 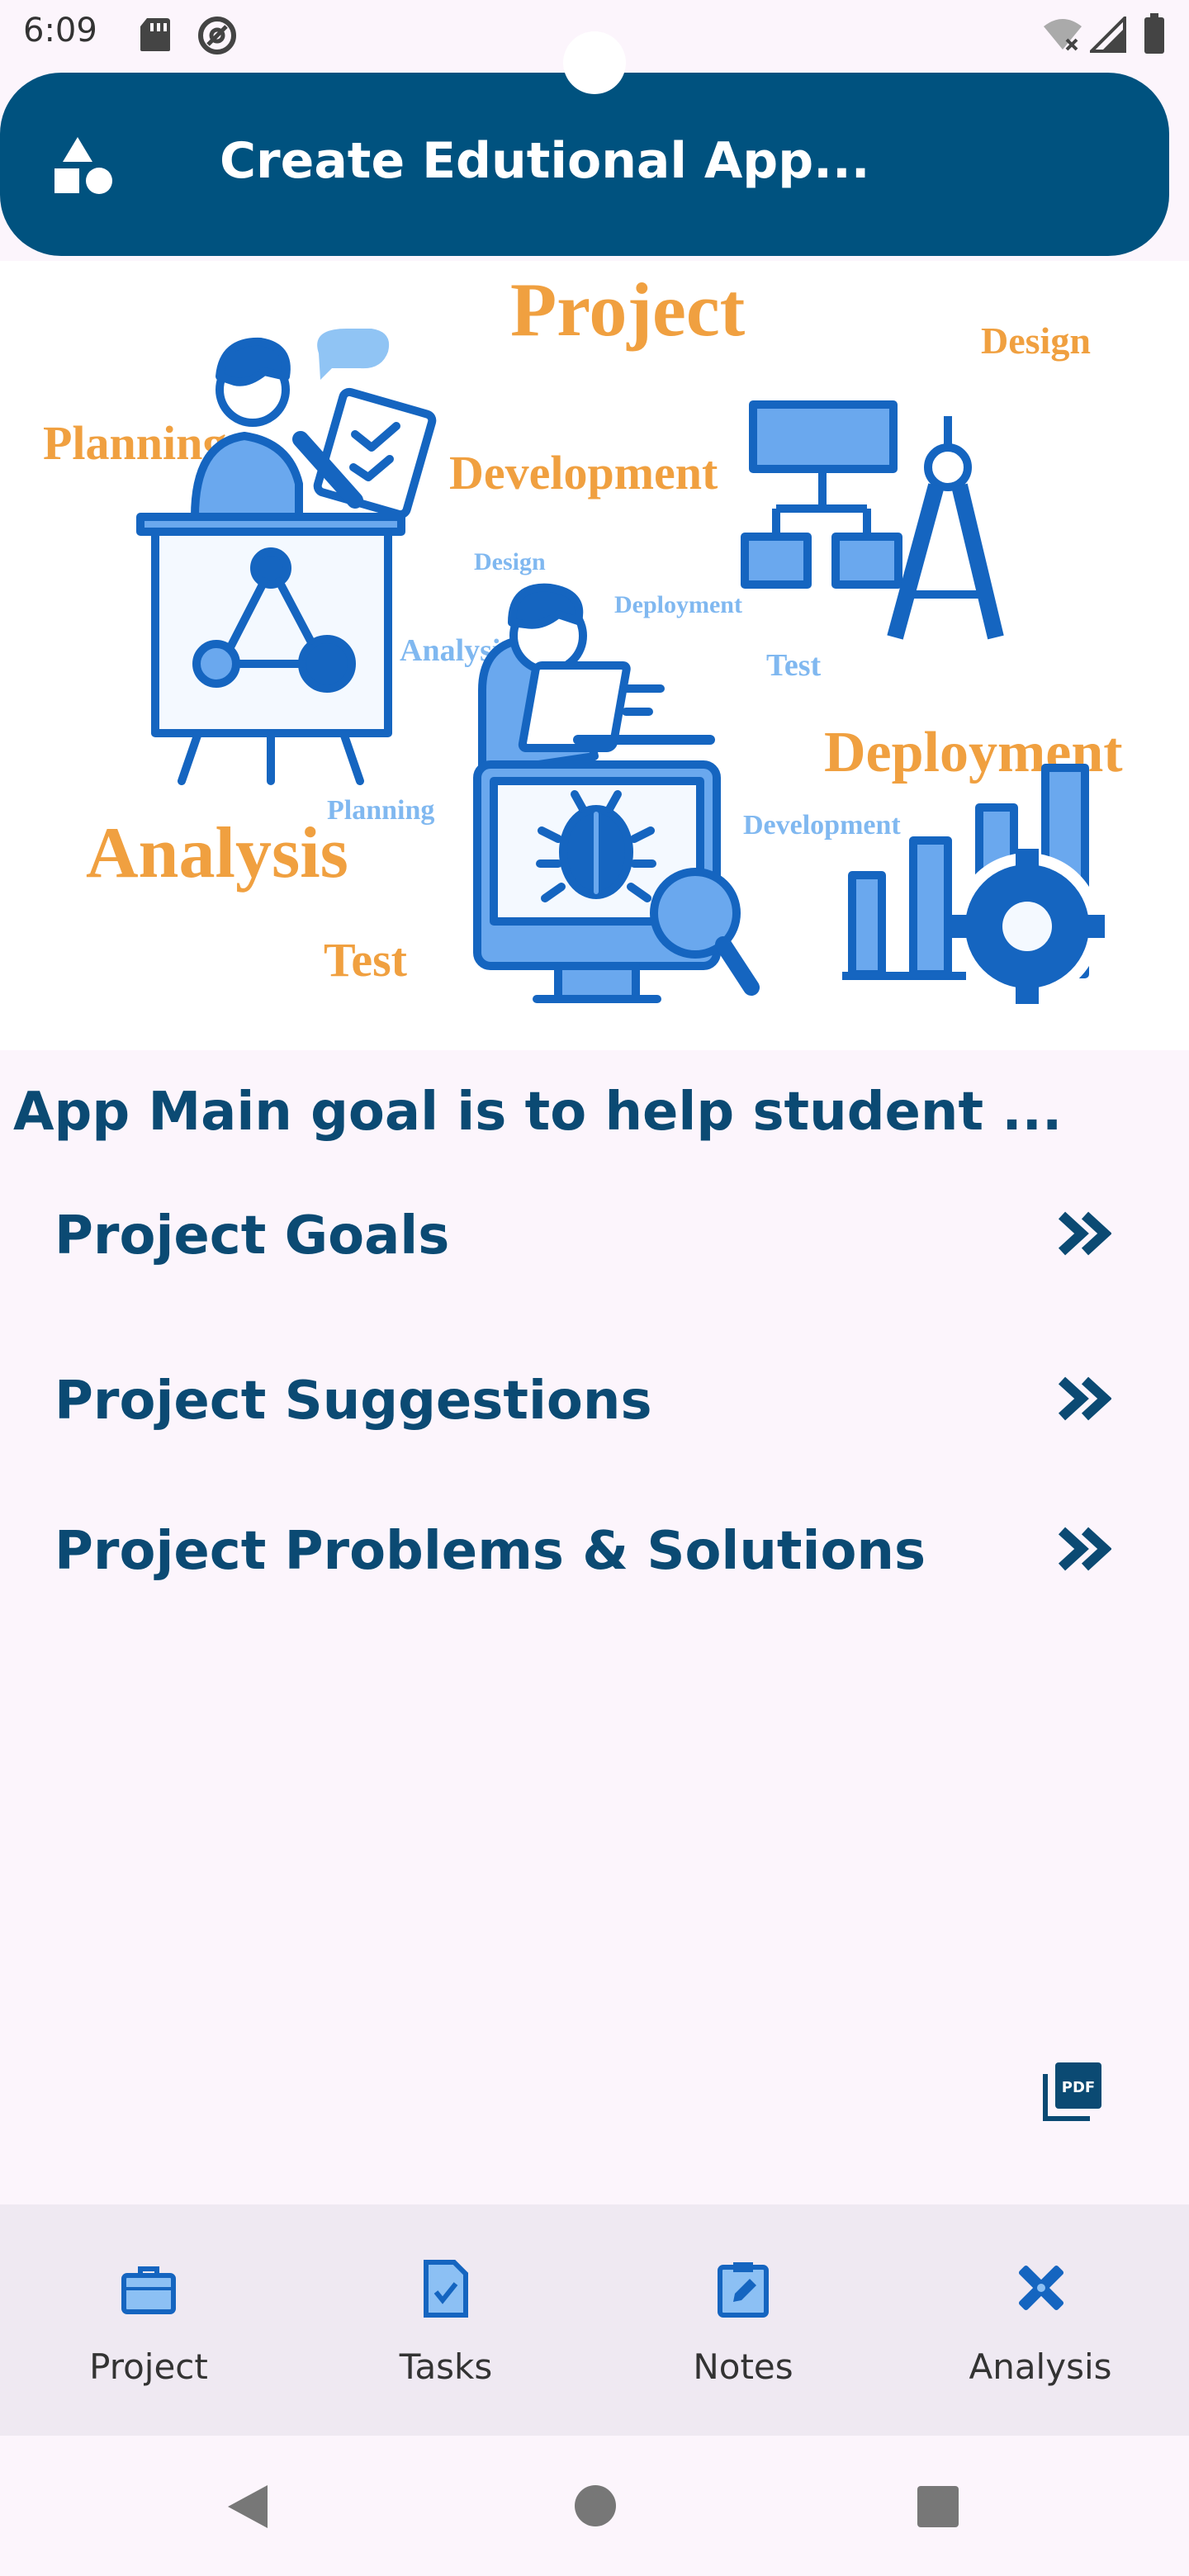 What do you see at coordinates (743, 2290) in the screenshot?
I see `note-clipboard-icon` at bounding box center [743, 2290].